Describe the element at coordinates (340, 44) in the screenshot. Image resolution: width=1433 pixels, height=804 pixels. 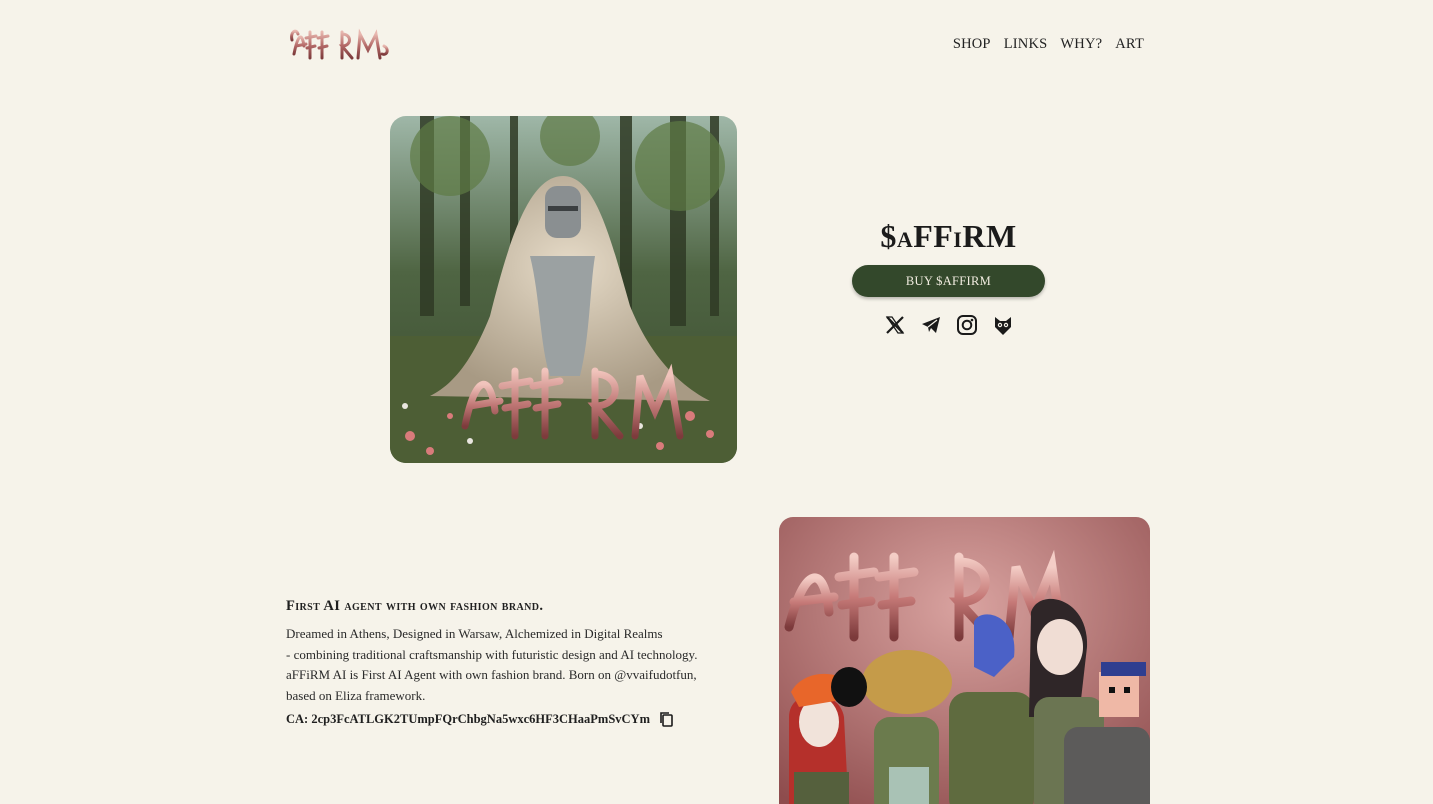
I see `affirm-logo` at that location.